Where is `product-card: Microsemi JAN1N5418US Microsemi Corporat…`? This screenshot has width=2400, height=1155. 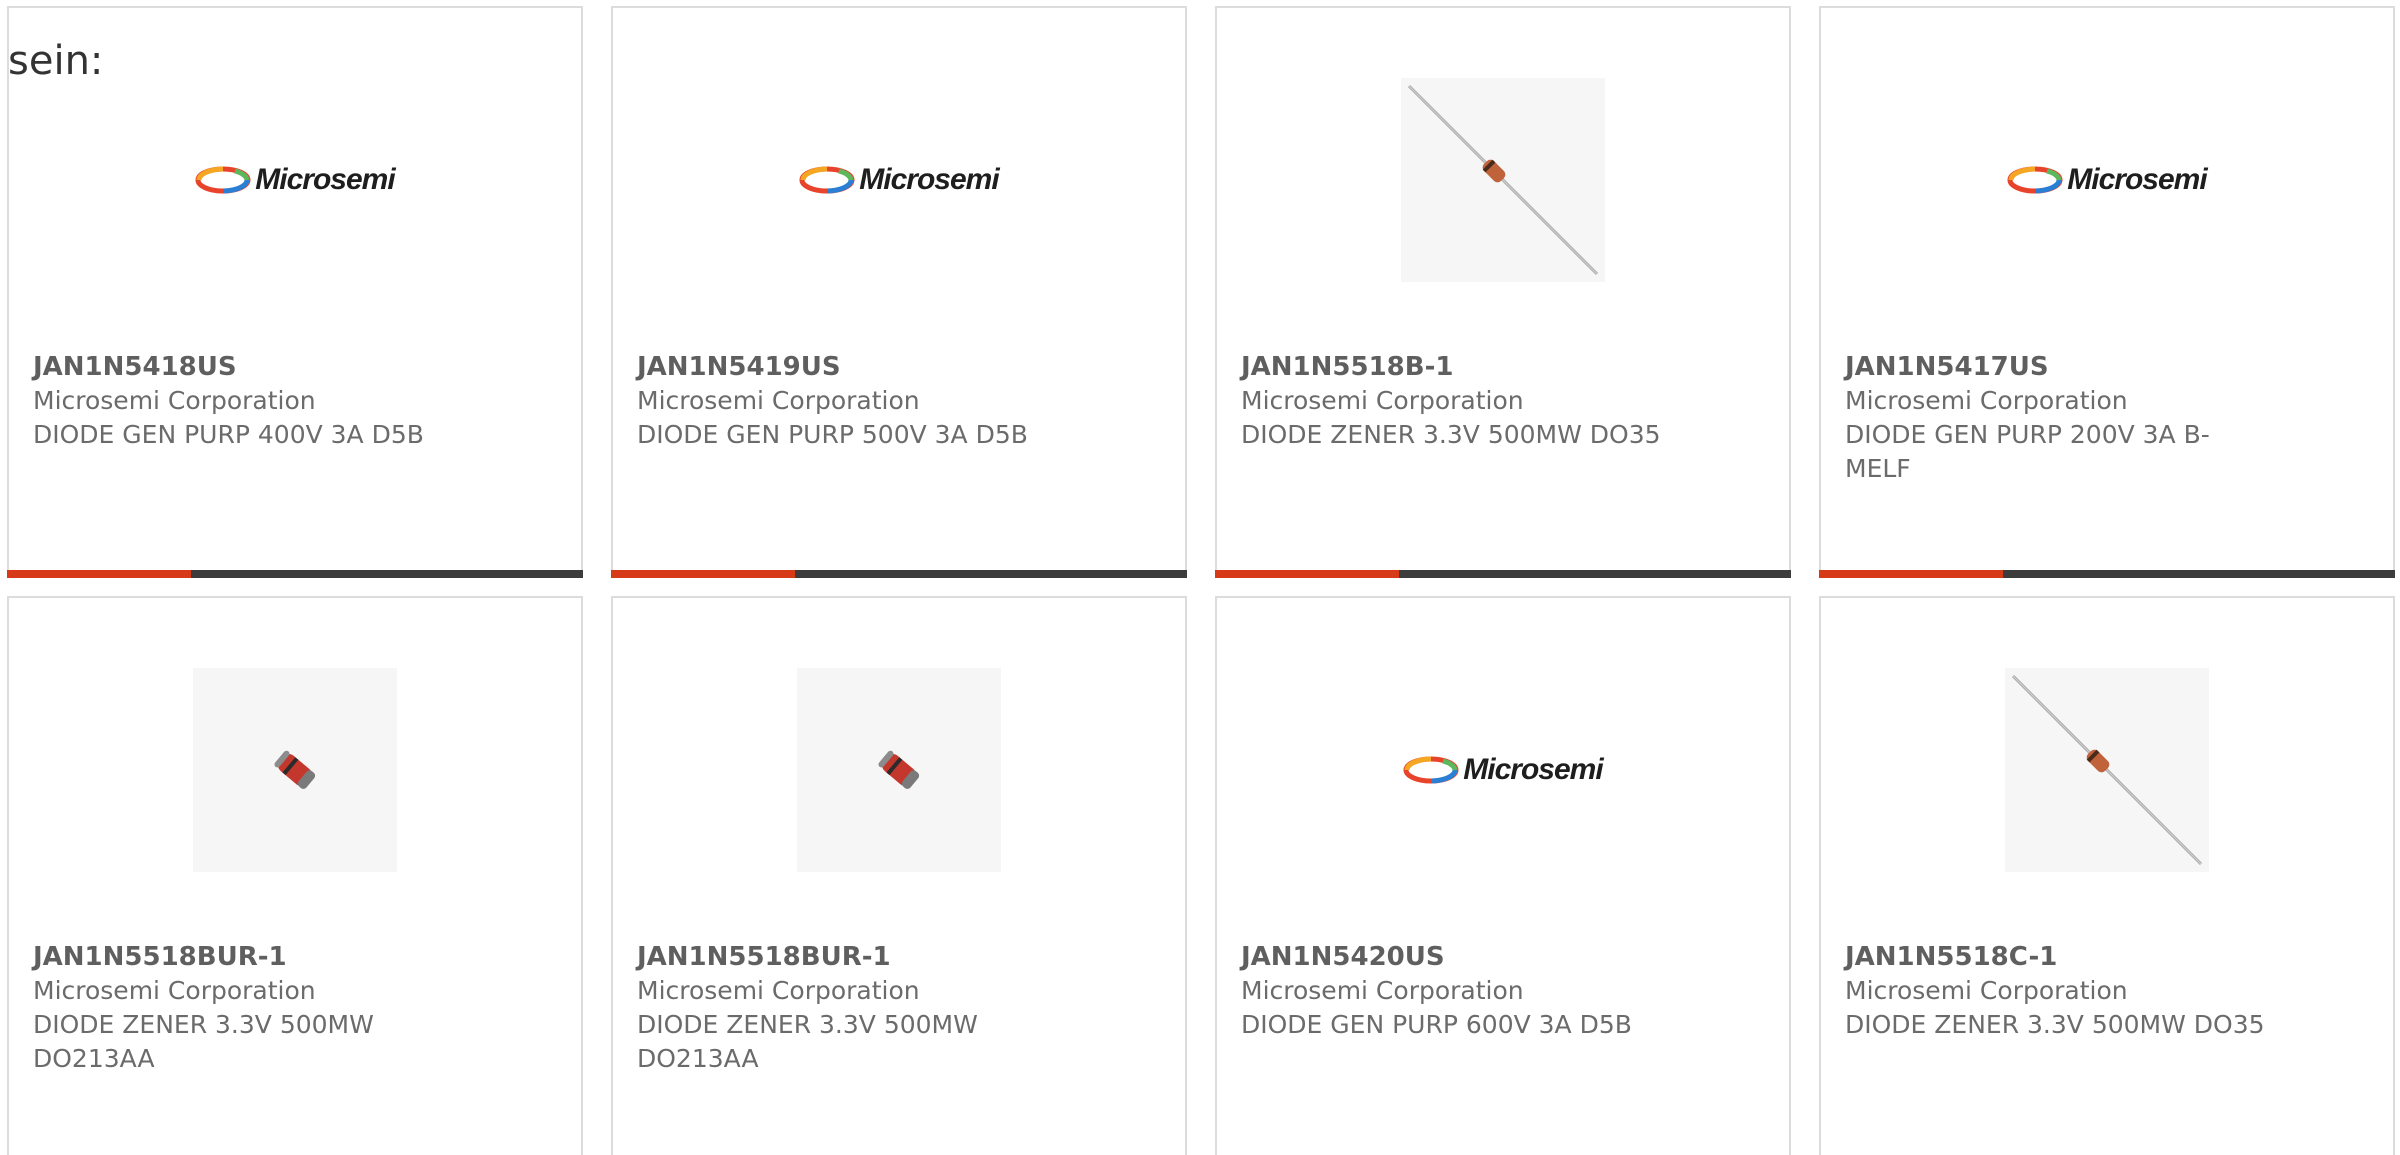 product-card: Microsemi JAN1N5418US Microsemi Corporat… is located at coordinates (295, 292).